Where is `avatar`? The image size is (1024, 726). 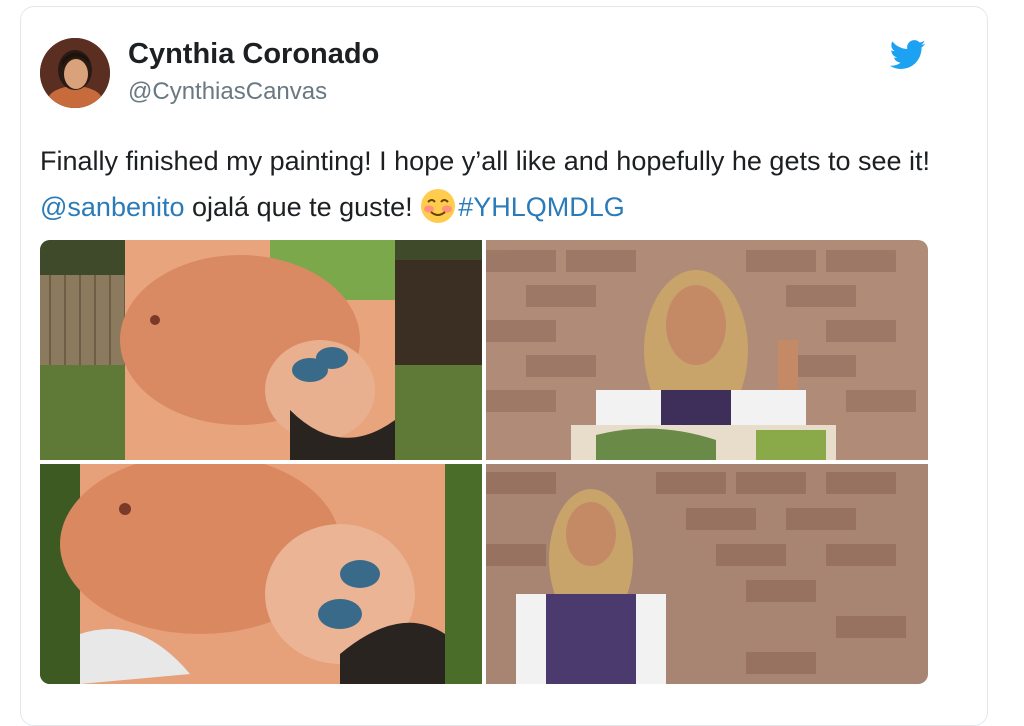
avatar is located at coordinates (75, 73).